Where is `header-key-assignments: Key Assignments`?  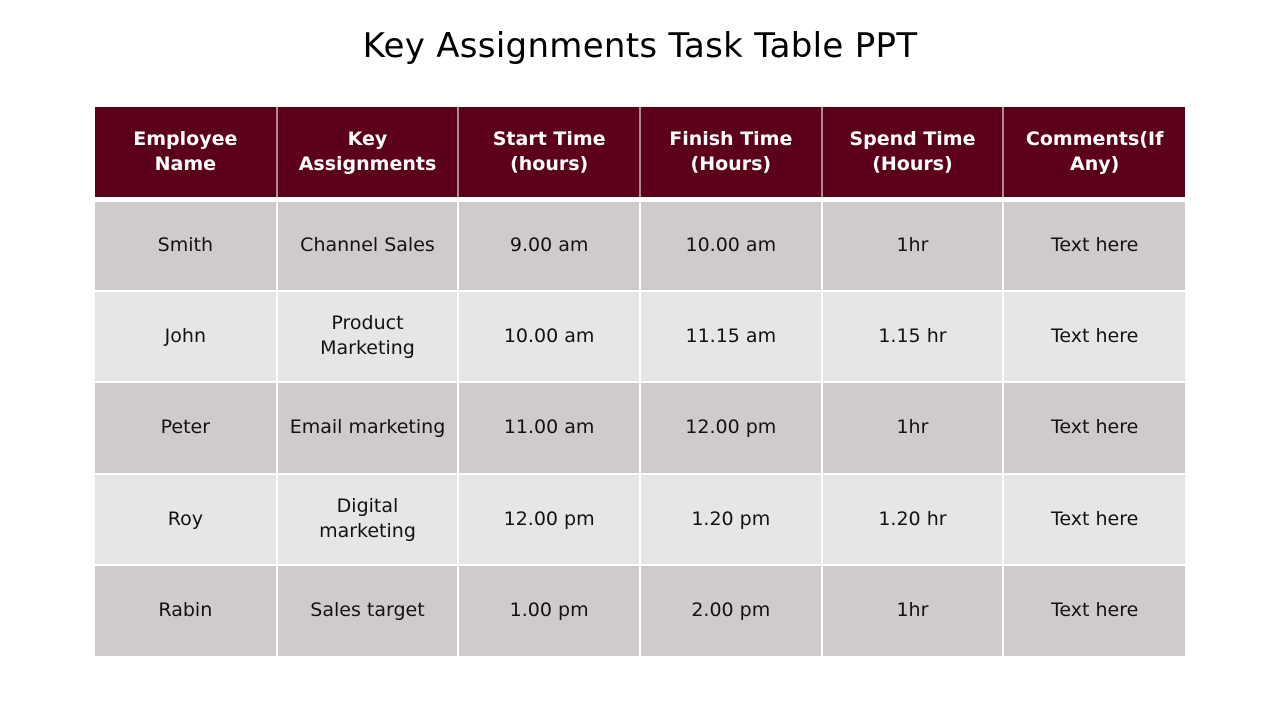
header-key-assignments: Key Assignments is located at coordinates (367, 154).